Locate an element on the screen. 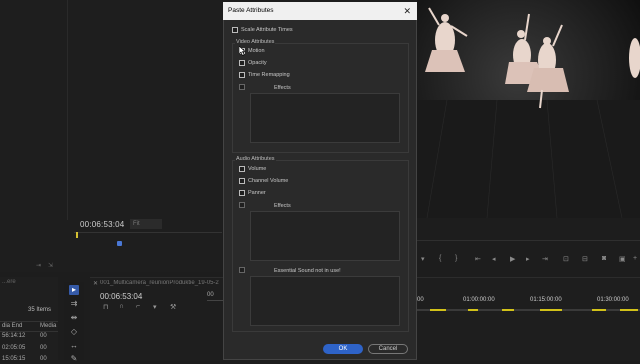  project-item-count: 35 Items is located at coordinates (40, 310).